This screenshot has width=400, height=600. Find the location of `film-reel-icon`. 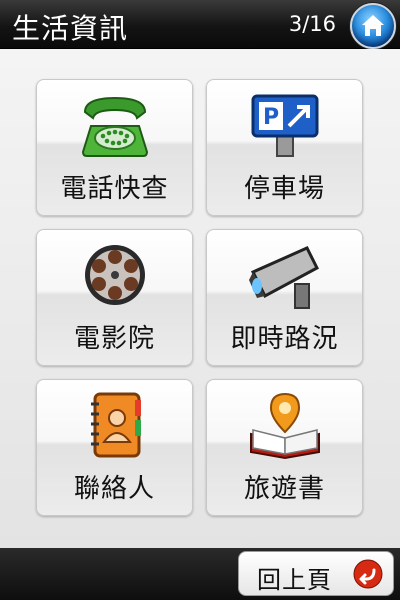

film-reel-icon is located at coordinates (115, 275).